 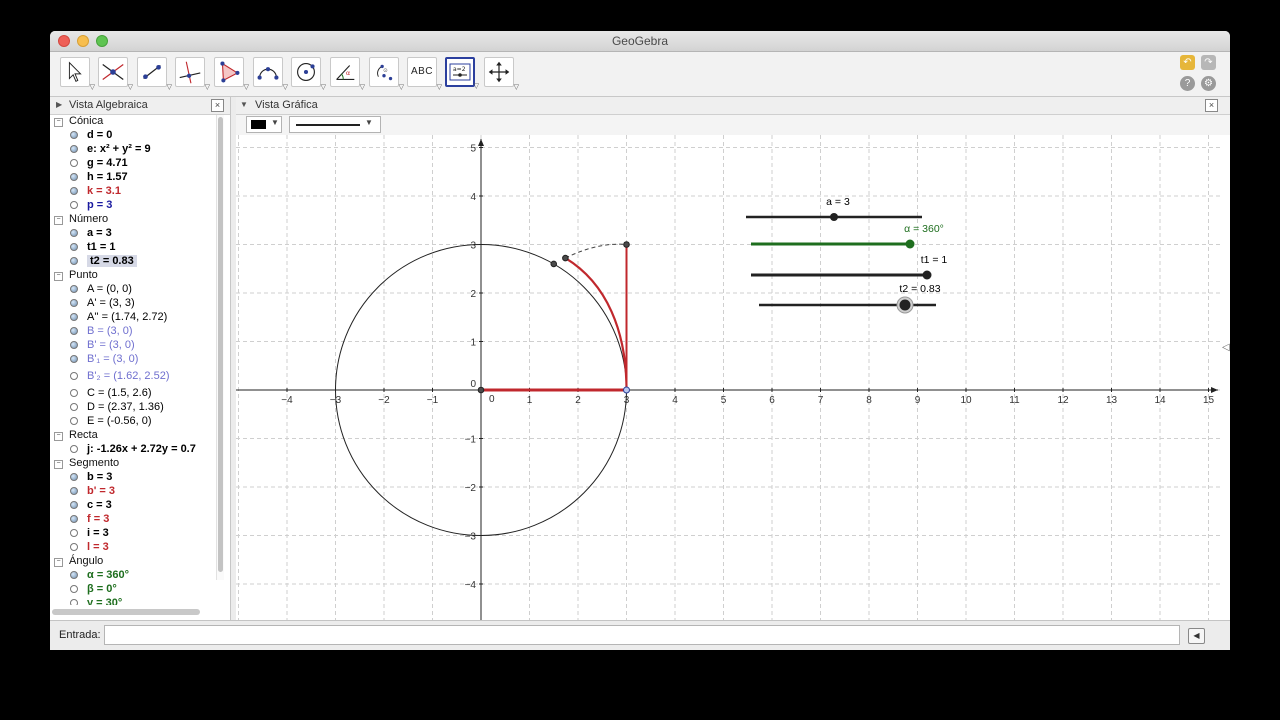 What do you see at coordinates (220, 344) in the screenshot?
I see `scrollbar-thumb` at bounding box center [220, 344].